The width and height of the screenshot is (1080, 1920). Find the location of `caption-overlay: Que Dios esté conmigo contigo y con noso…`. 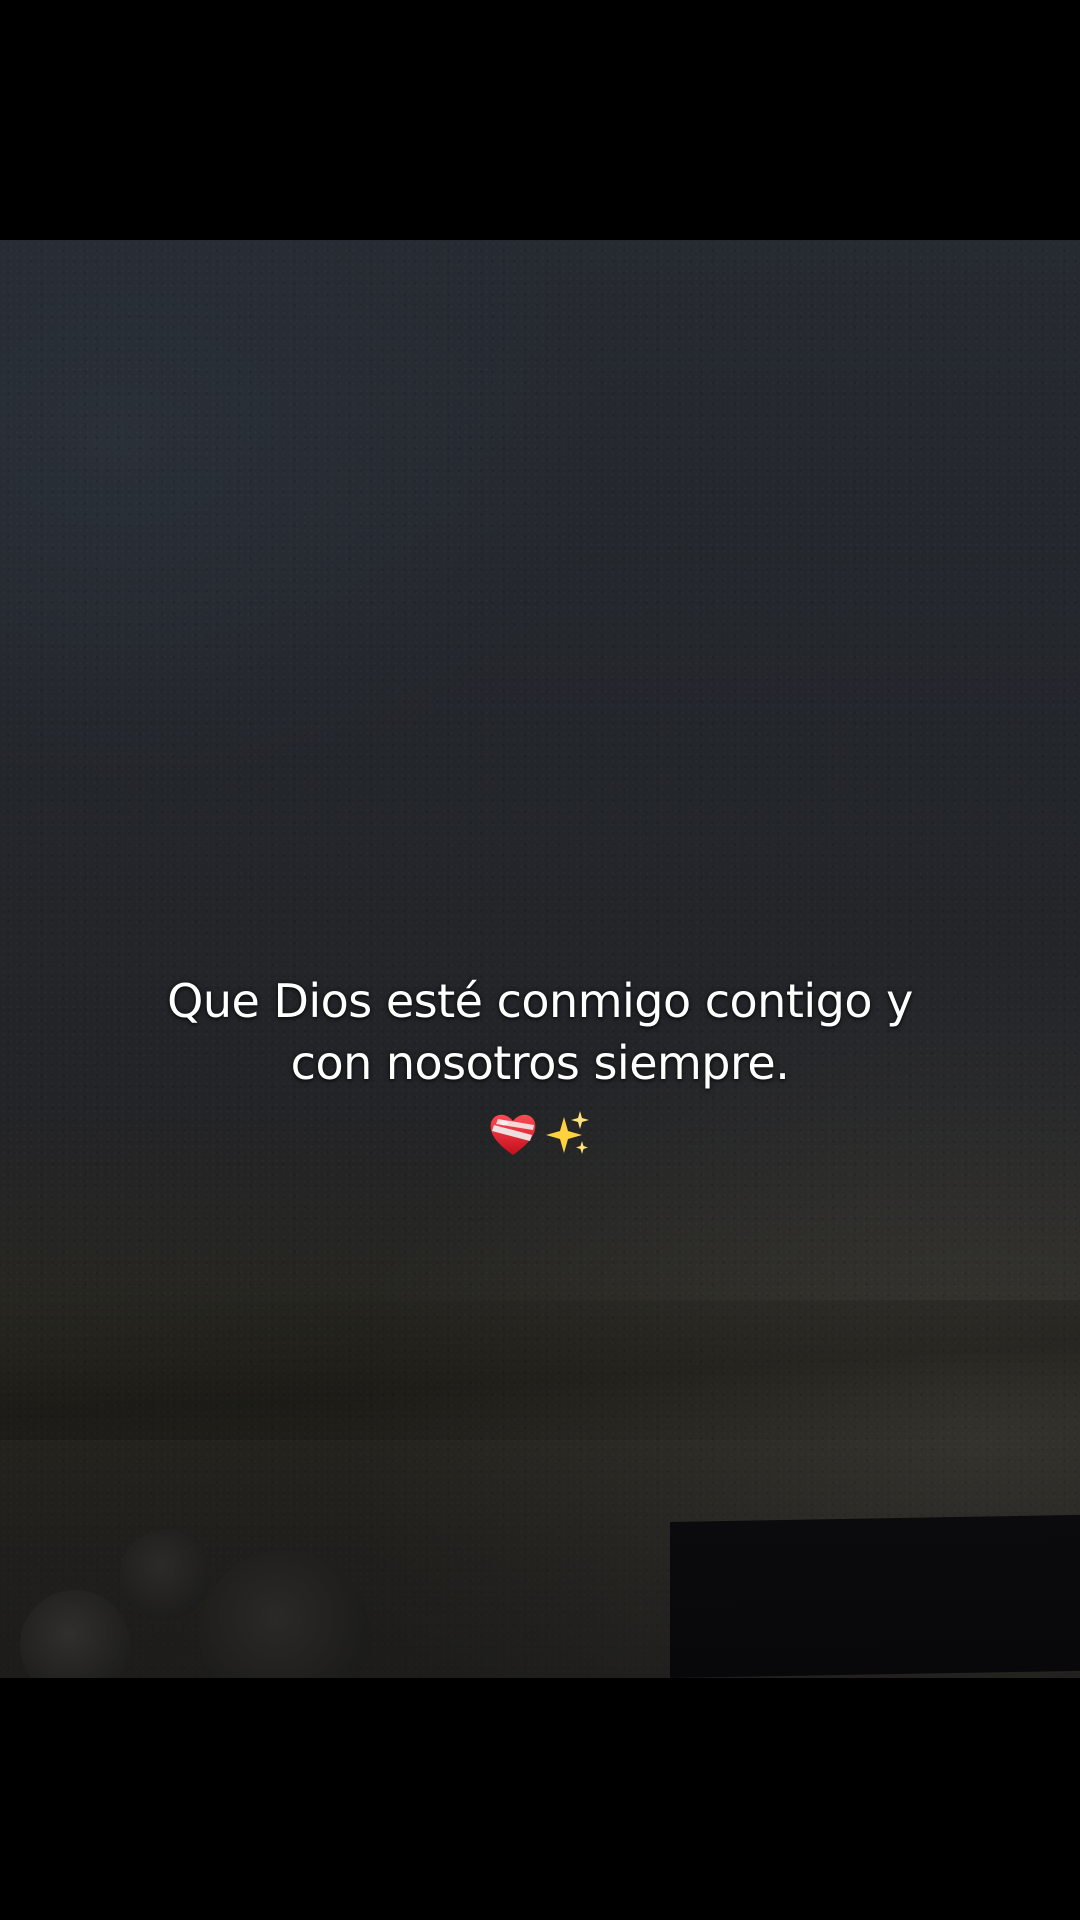

caption-overlay: Que Dios esté conmigo contigo y con noso… is located at coordinates (540, 1065).